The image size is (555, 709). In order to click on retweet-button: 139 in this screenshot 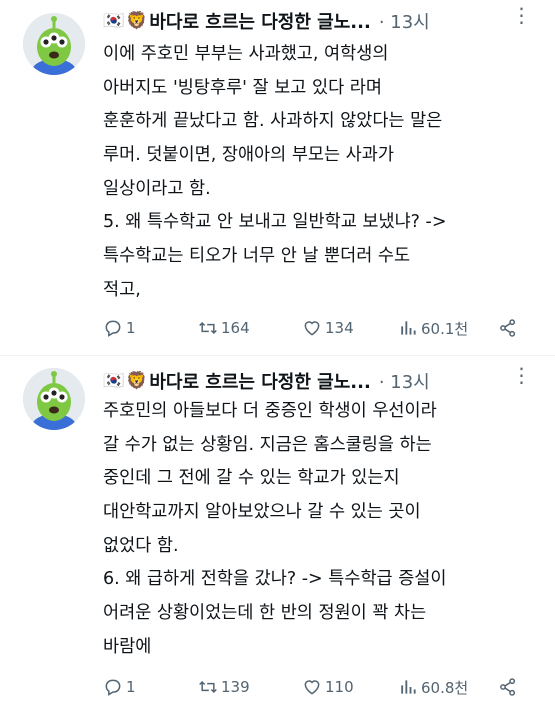, I will do `click(224, 687)`.